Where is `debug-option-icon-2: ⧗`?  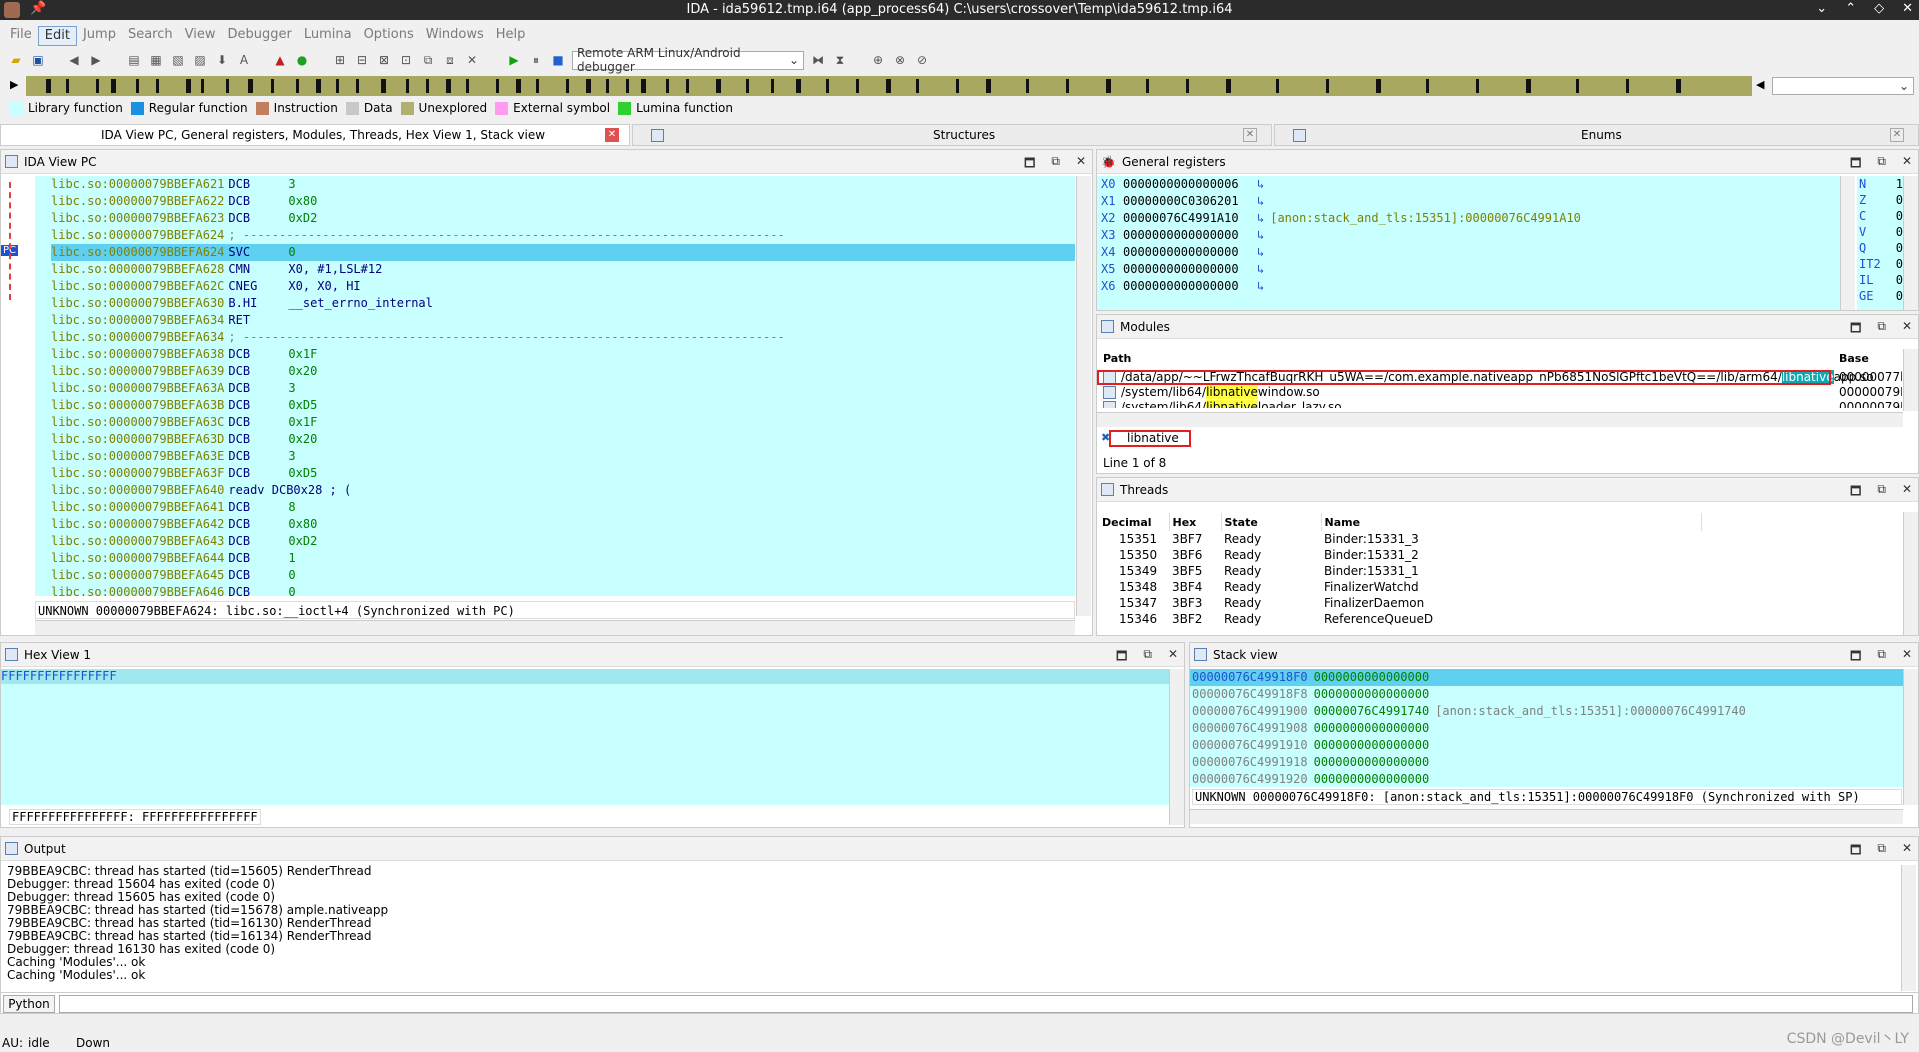
debug-option-icon-2: ⧗ is located at coordinates (840, 60).